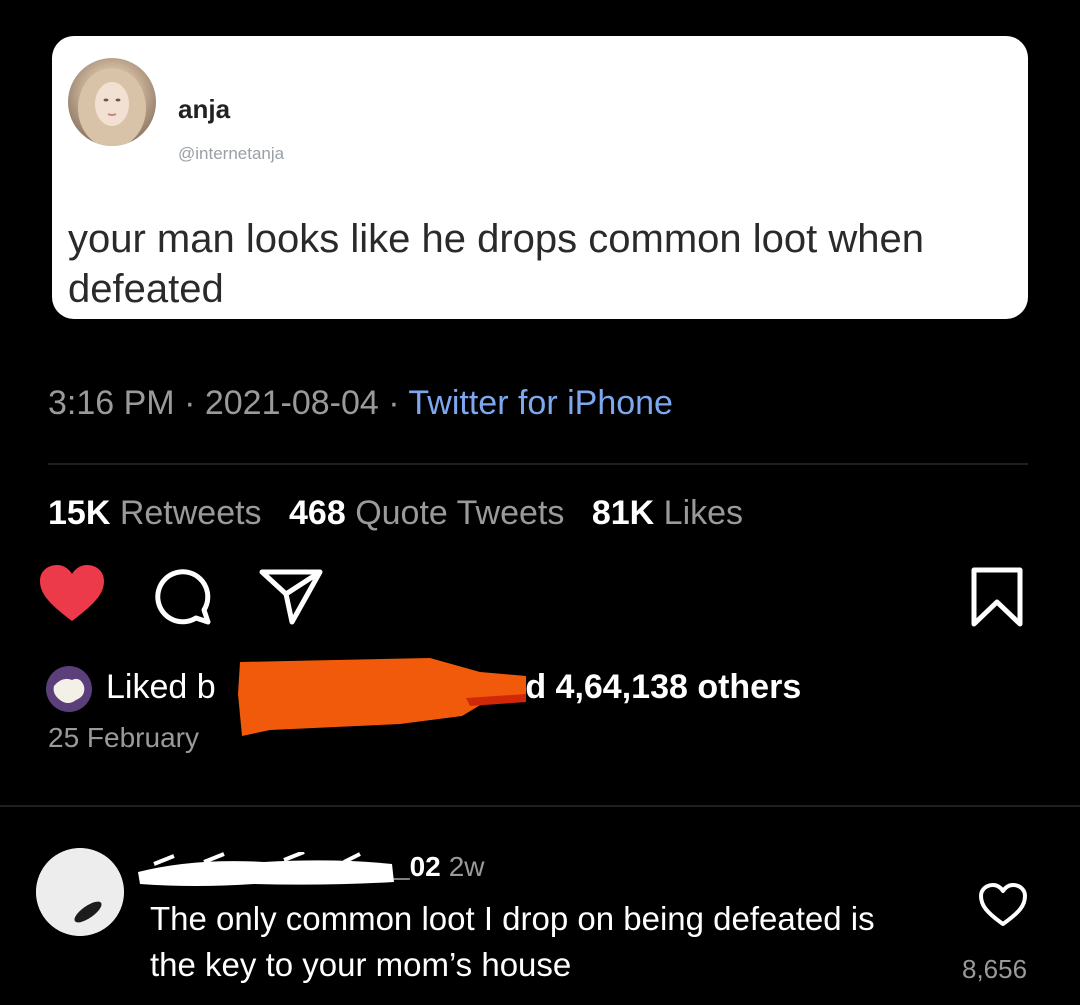  What do you see at coordinates (382, 697) in the screenshot?
I see `redaction-mark` at bounding box center [382, 697].